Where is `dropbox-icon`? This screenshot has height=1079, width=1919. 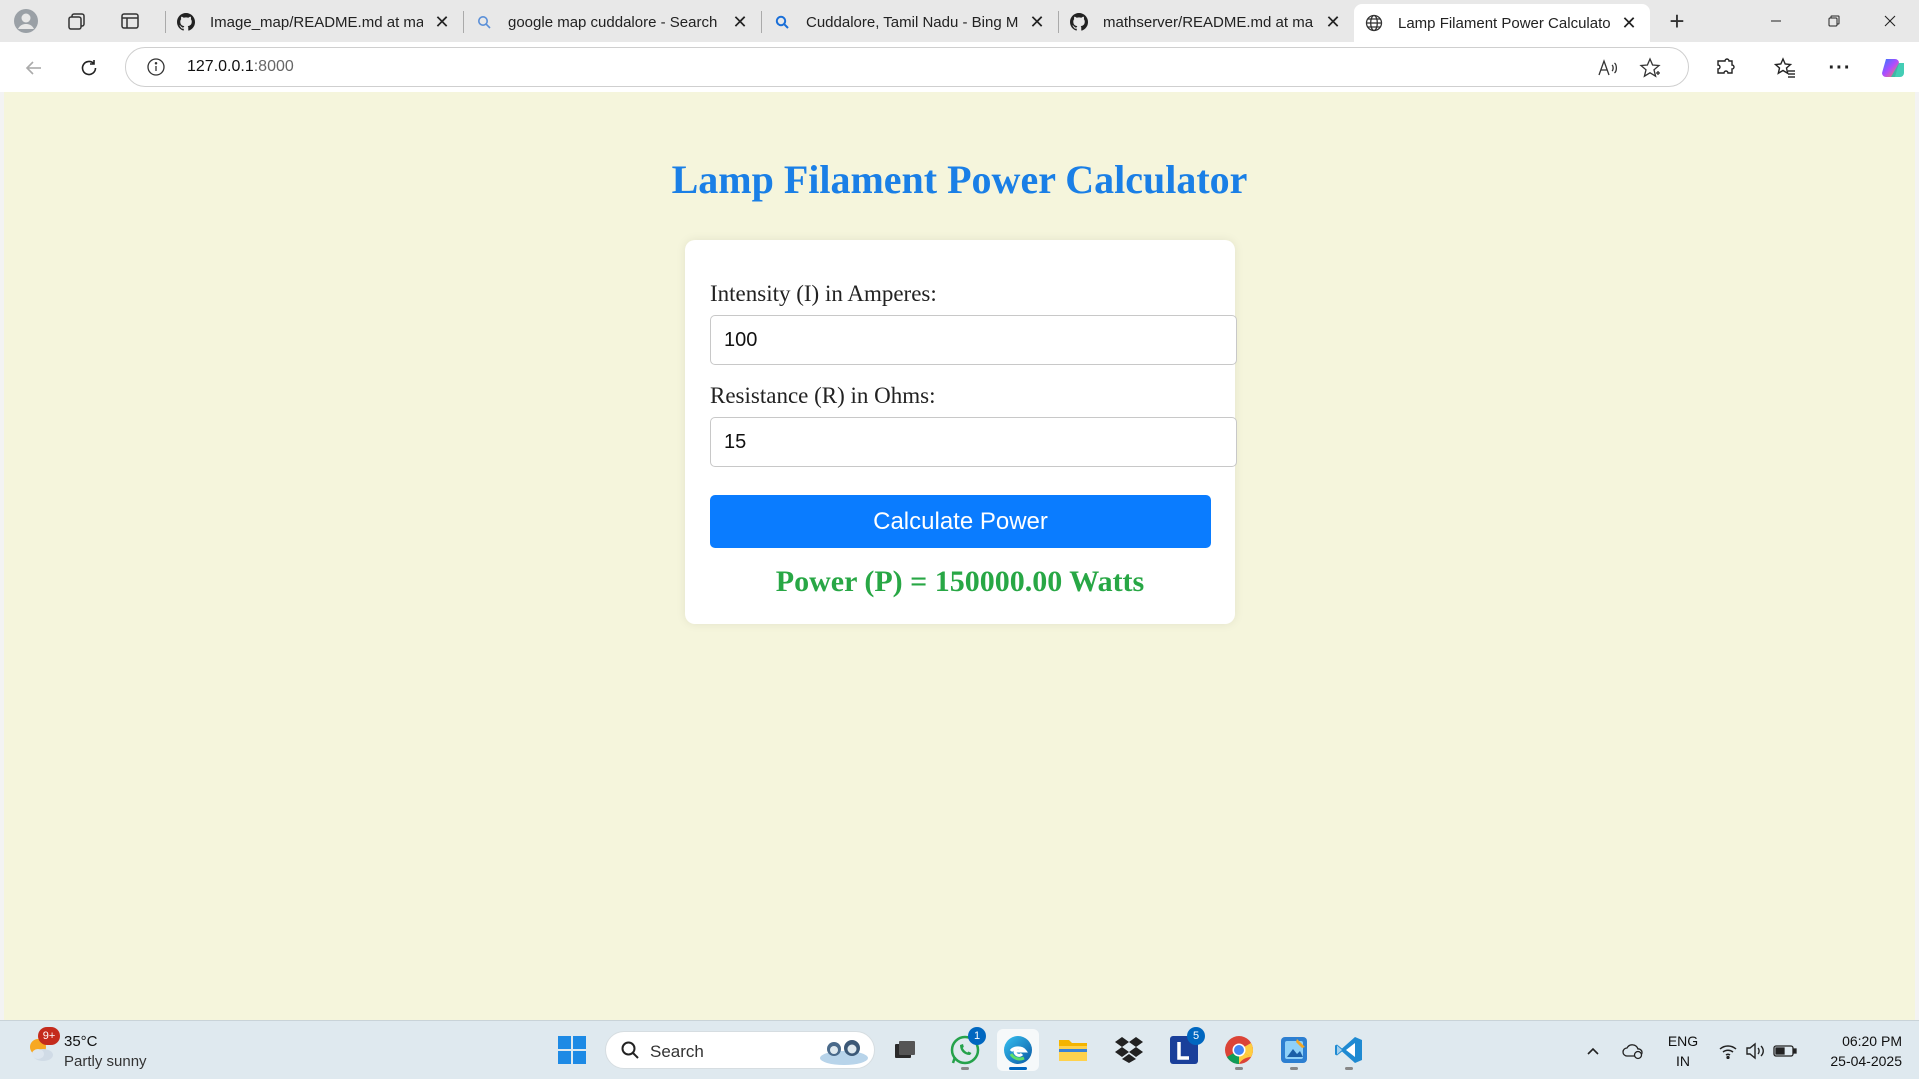
dropbox-icon is located at coordinates (1129, 1050).